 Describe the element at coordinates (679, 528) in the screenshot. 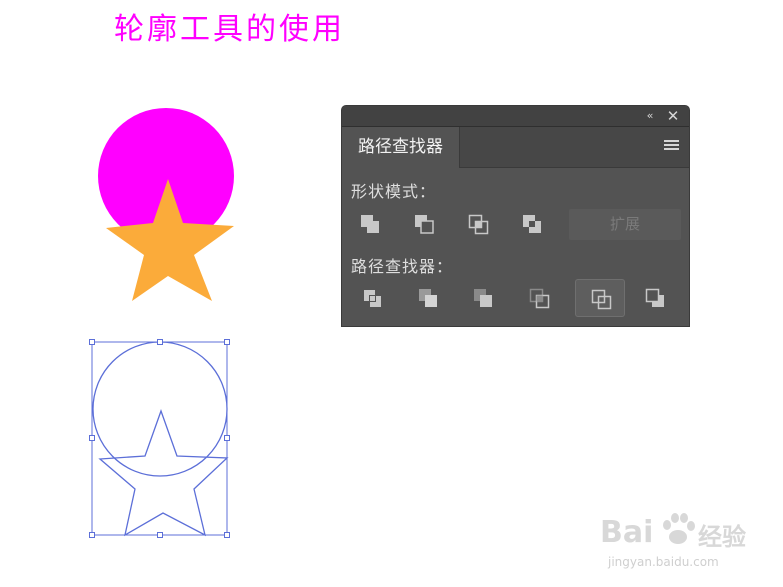

I see `paw-icon` at that location.